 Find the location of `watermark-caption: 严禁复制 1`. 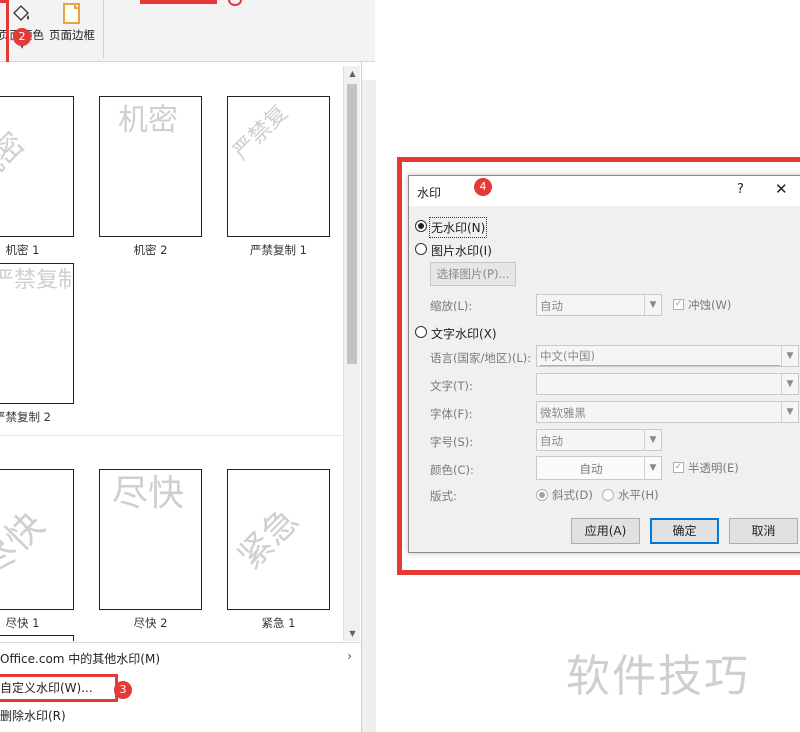

watermark-caption: 严禁复制 1 is located at coordinates (278, 250).